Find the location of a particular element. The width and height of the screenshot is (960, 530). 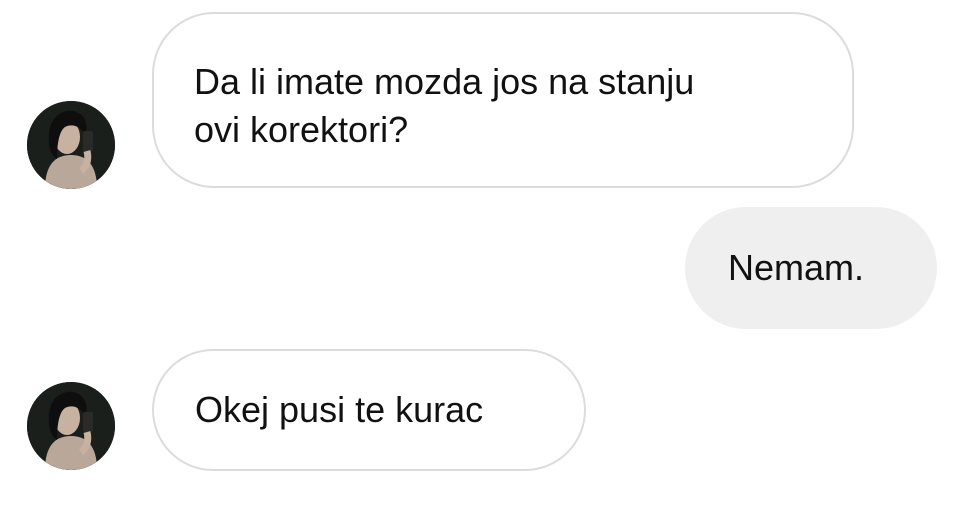

message-text: Nemam. is located at coordinates (796, 267).